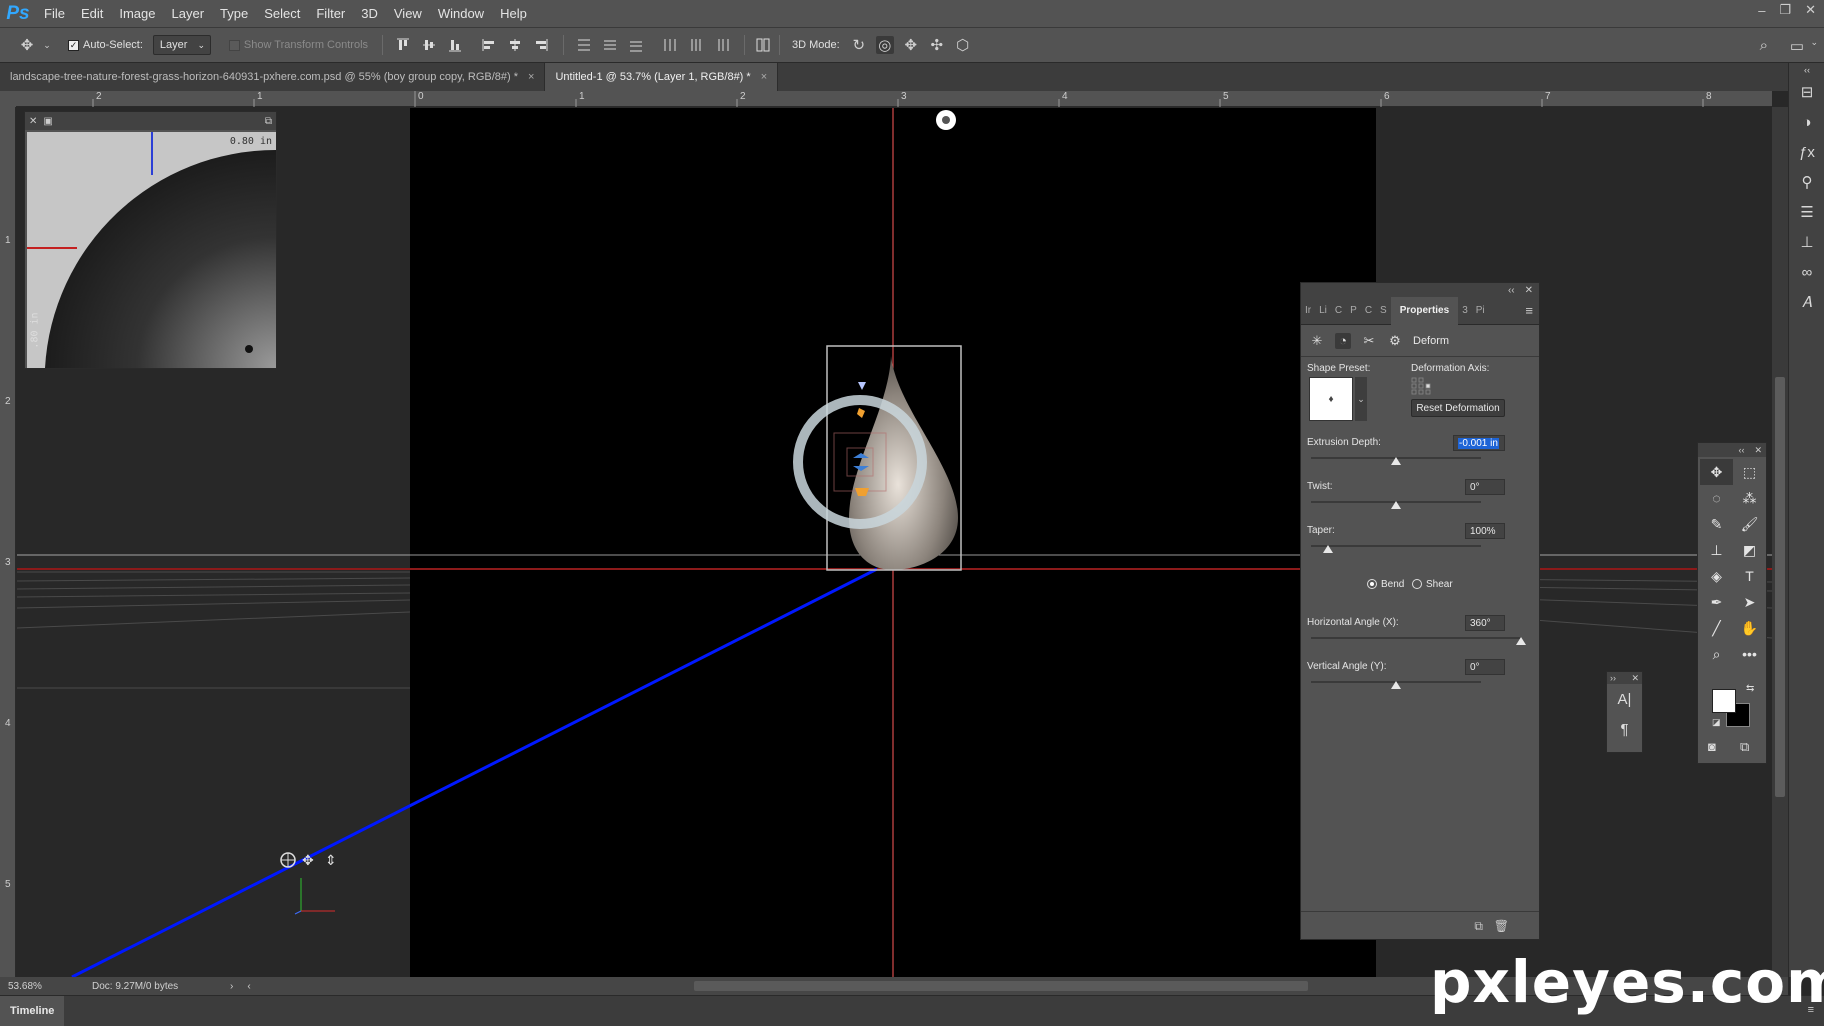 The width and height of the screenshot is (1824, 1026). What do you see at coordinates (894, 99) in the screenshot?
I see `horizontal-ruler: 2 1 0 1 2 3 4 5 6 7 8` at bounding box center [894, 99].